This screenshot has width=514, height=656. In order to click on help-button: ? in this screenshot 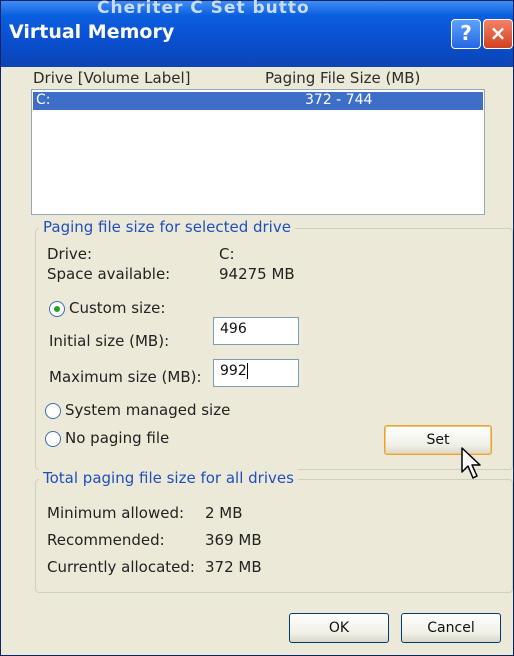, I will do `click(466, 34)`.